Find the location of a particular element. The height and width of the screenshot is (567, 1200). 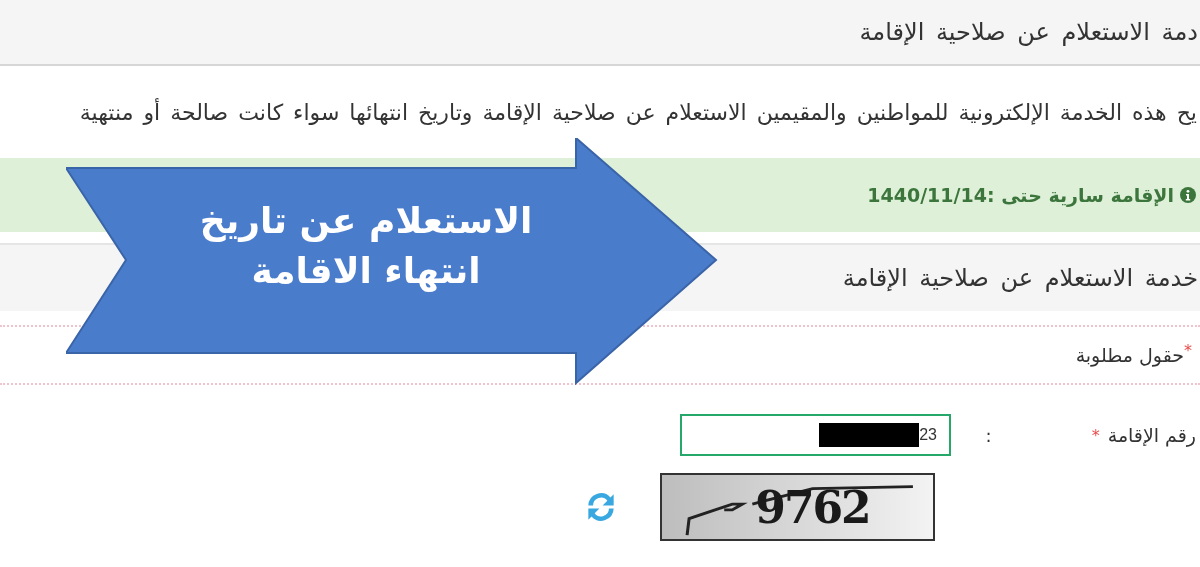

required-note: حقول مطلوبة is located at coordinates (1129, 355).